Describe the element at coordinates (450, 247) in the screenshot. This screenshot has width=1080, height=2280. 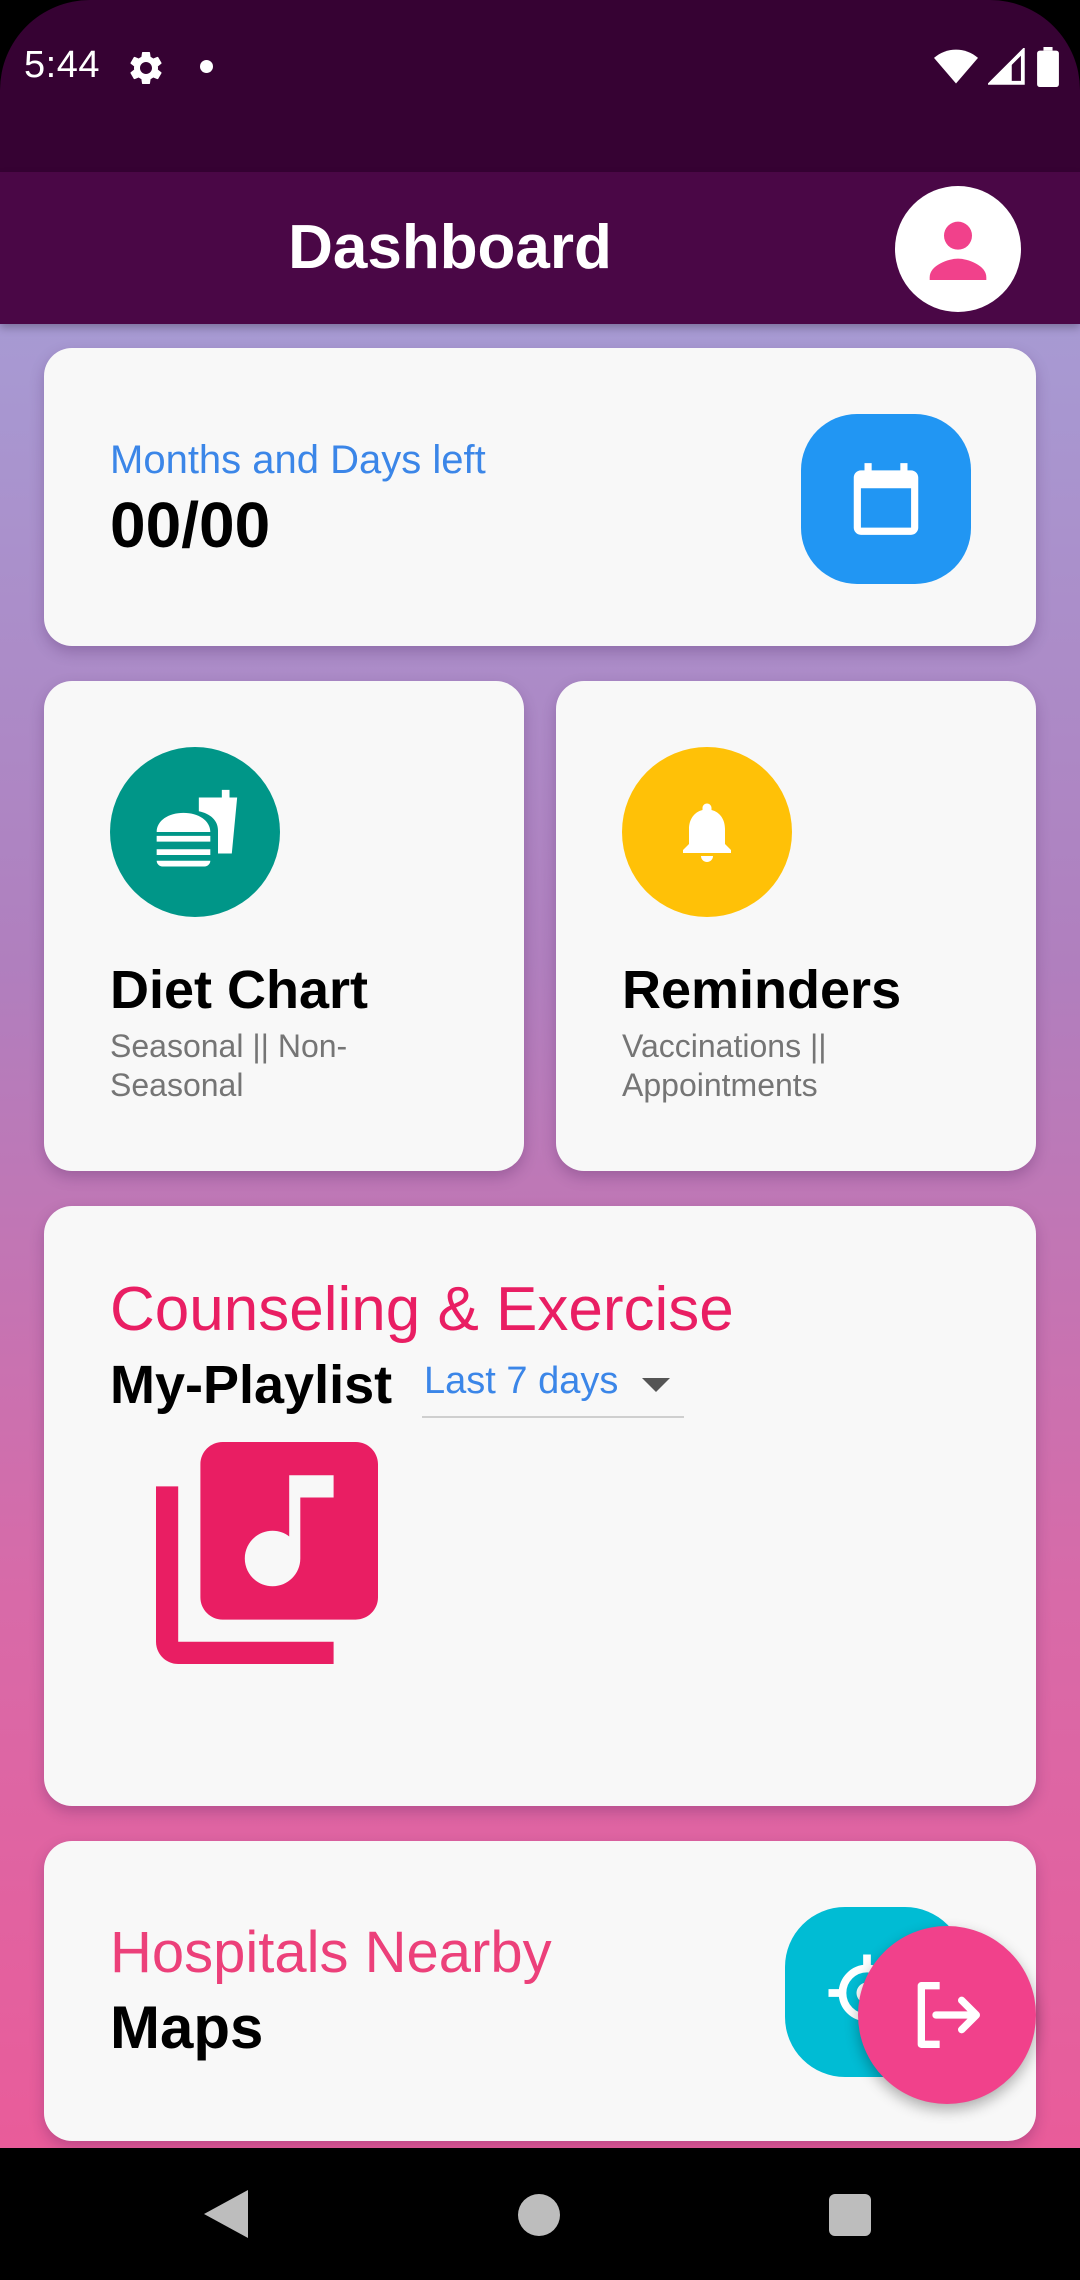
I see `page-title: Dashboard` at that location.